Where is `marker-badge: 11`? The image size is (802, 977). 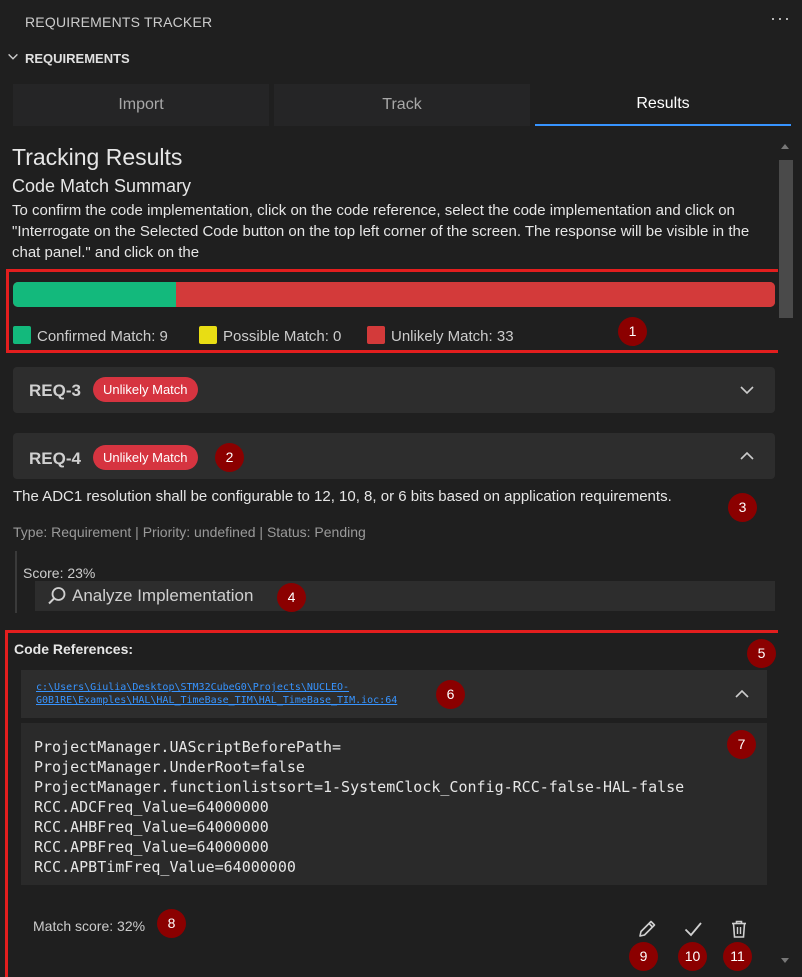
marker-badge: 11 is located at coordinates (737, 956).